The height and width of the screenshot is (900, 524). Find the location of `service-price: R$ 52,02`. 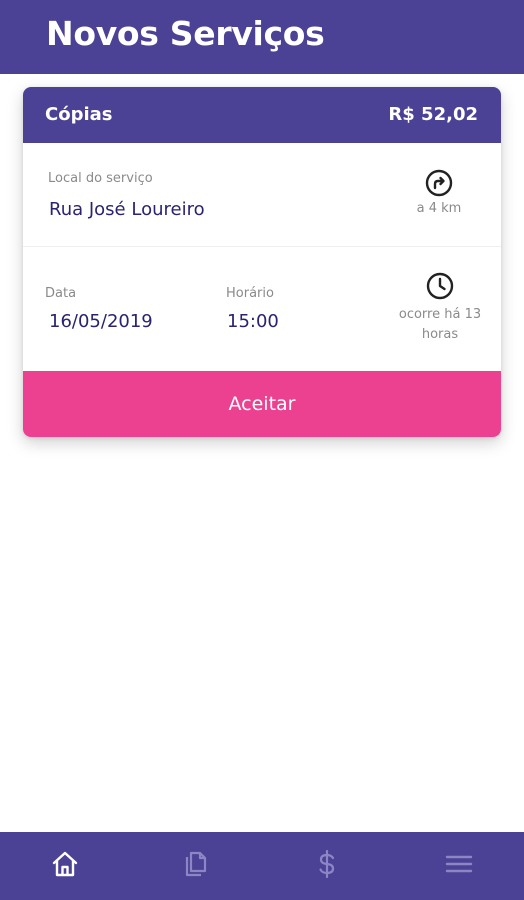

service-price: R$ 52,02 is located at coordinates (433, 114).